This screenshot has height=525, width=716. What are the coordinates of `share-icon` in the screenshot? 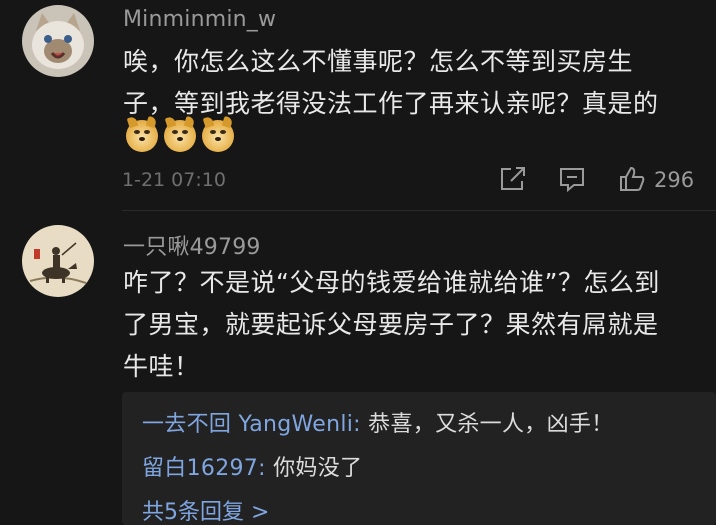 It's located at (513, 181).